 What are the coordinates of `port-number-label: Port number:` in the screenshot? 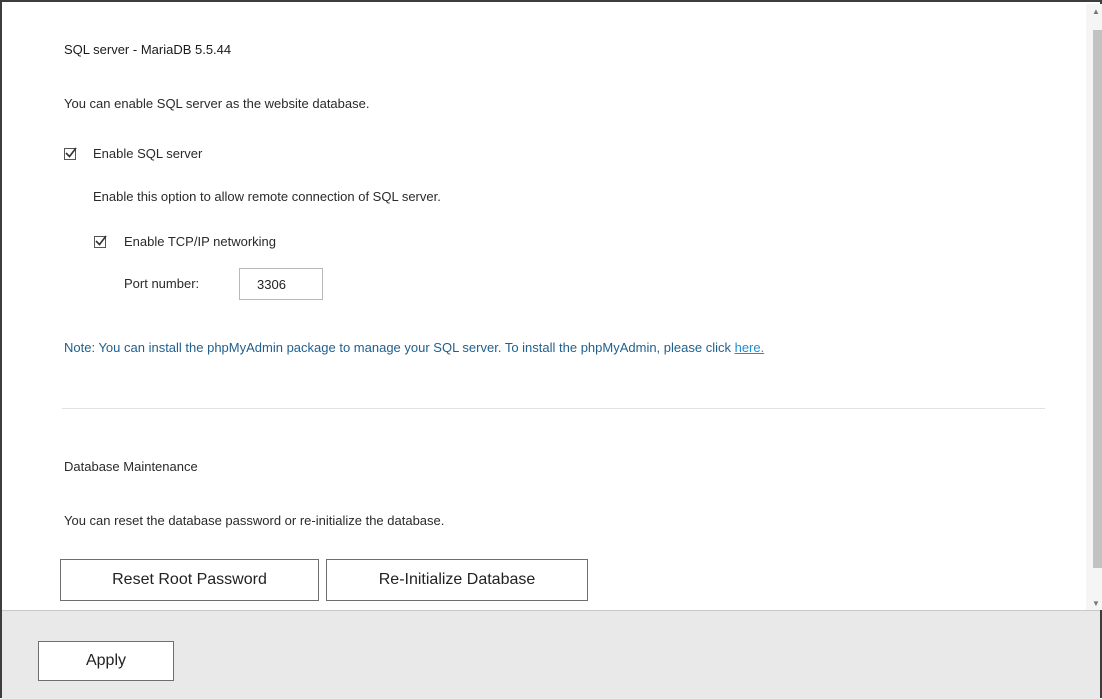 It's located at (162, 283).